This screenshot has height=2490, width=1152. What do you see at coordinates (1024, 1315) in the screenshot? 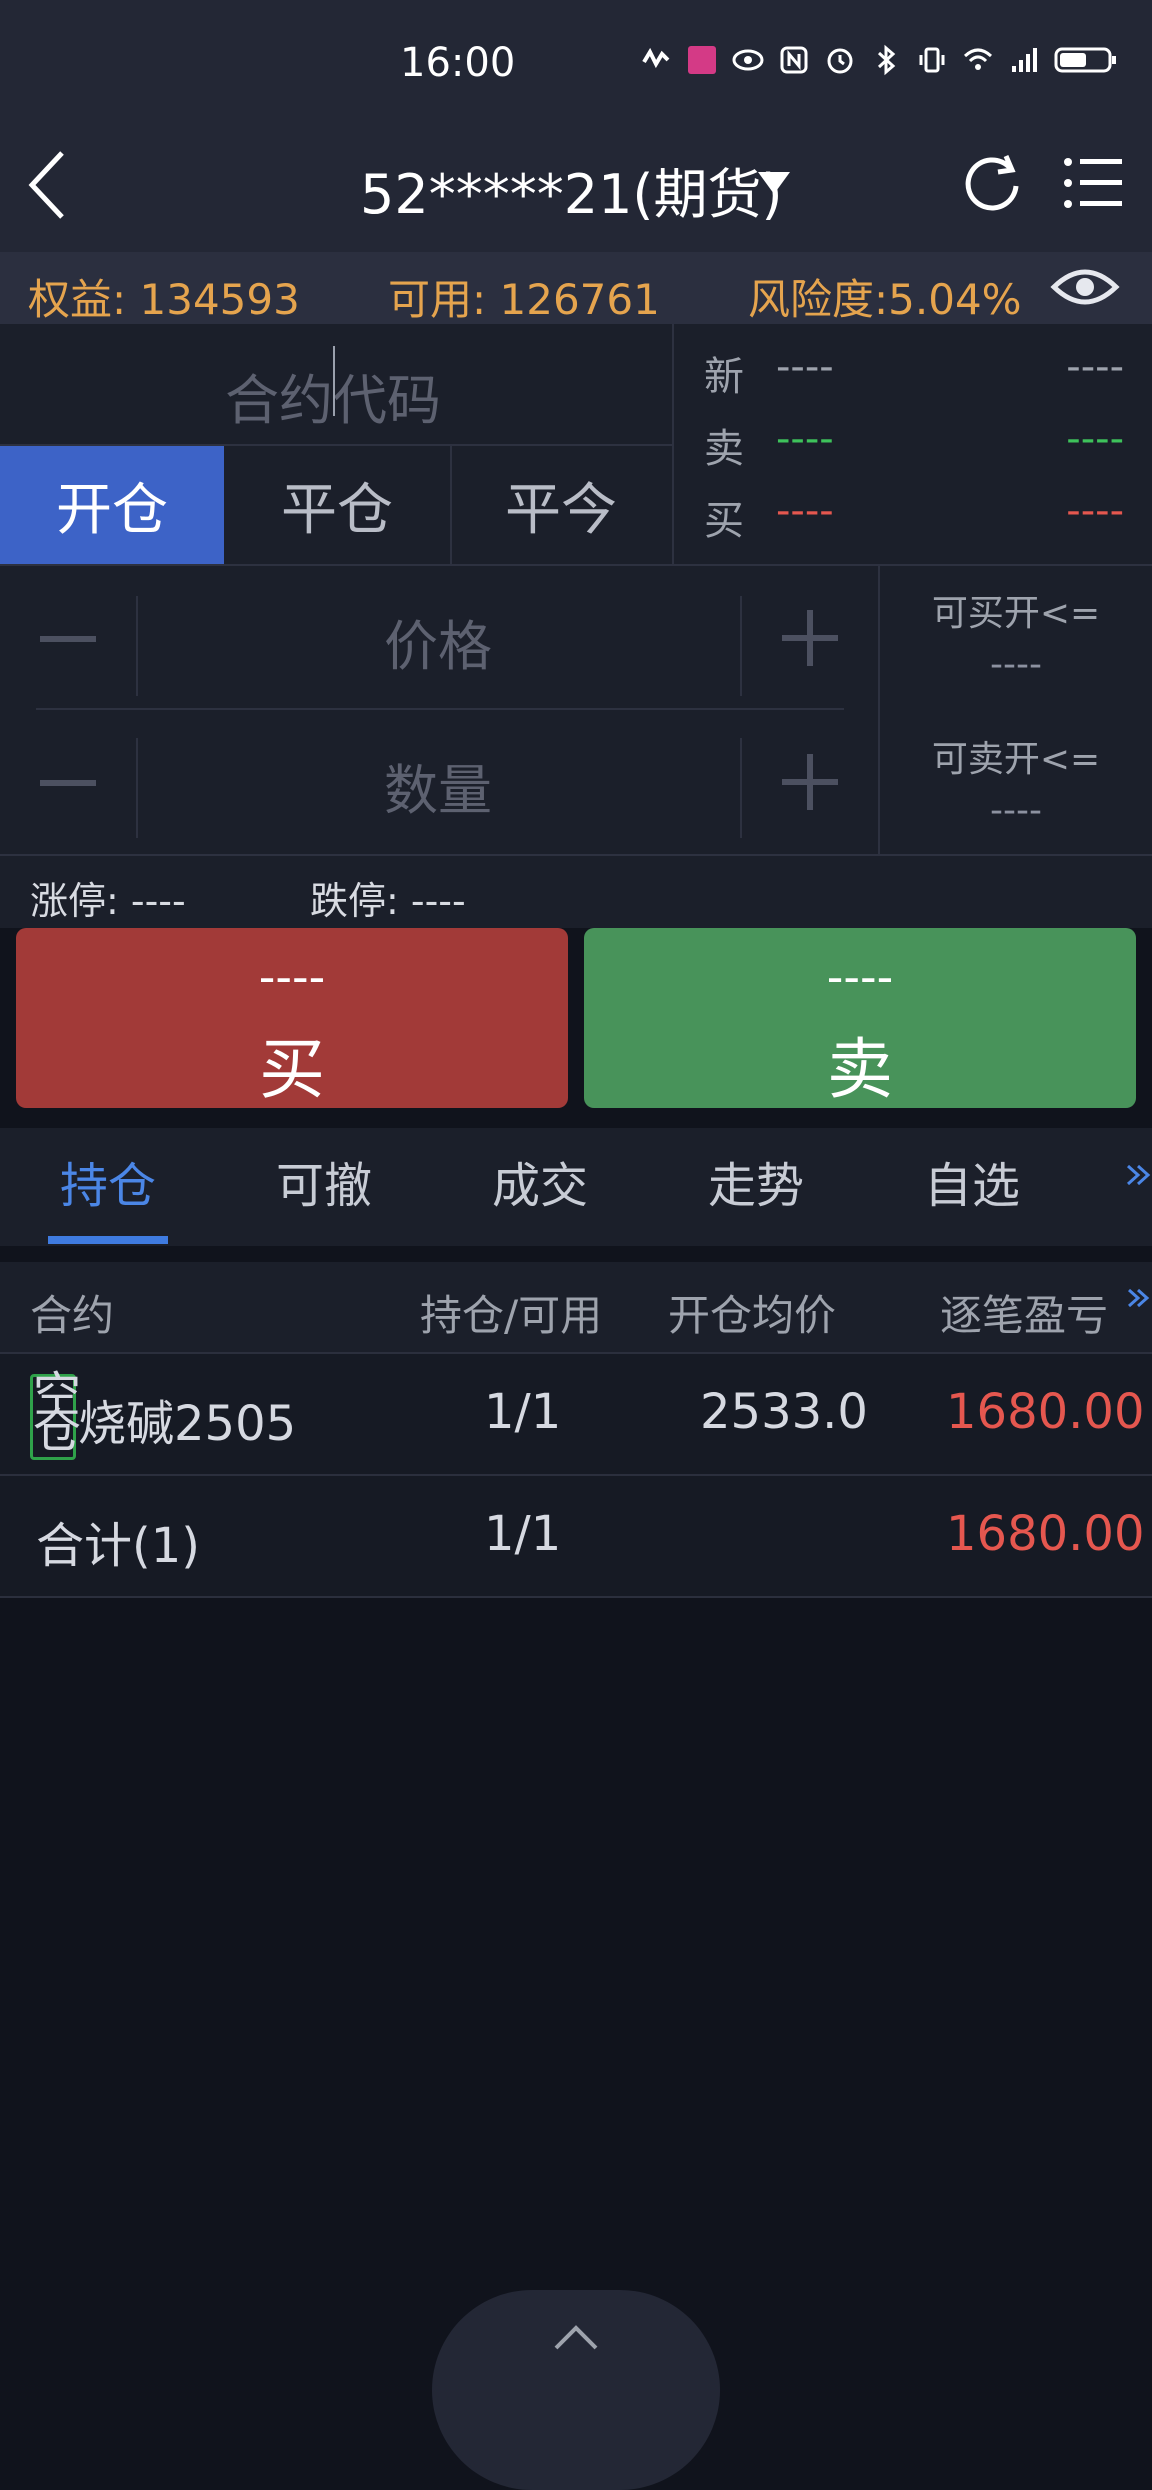
I see `header-pnl: 逐笔盈亏` at bounding box center [1024, 1315].